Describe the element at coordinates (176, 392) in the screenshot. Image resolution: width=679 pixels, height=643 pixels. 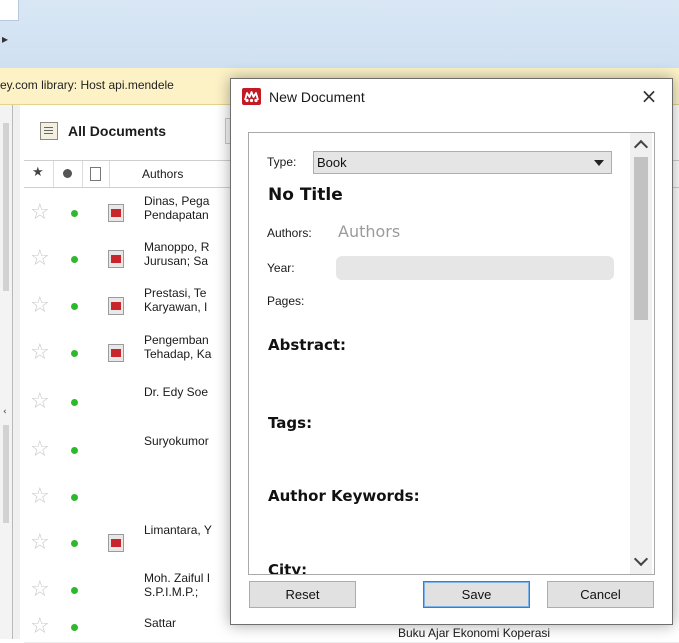
I see `row-authors: Dr. Edy Soe` at that location.